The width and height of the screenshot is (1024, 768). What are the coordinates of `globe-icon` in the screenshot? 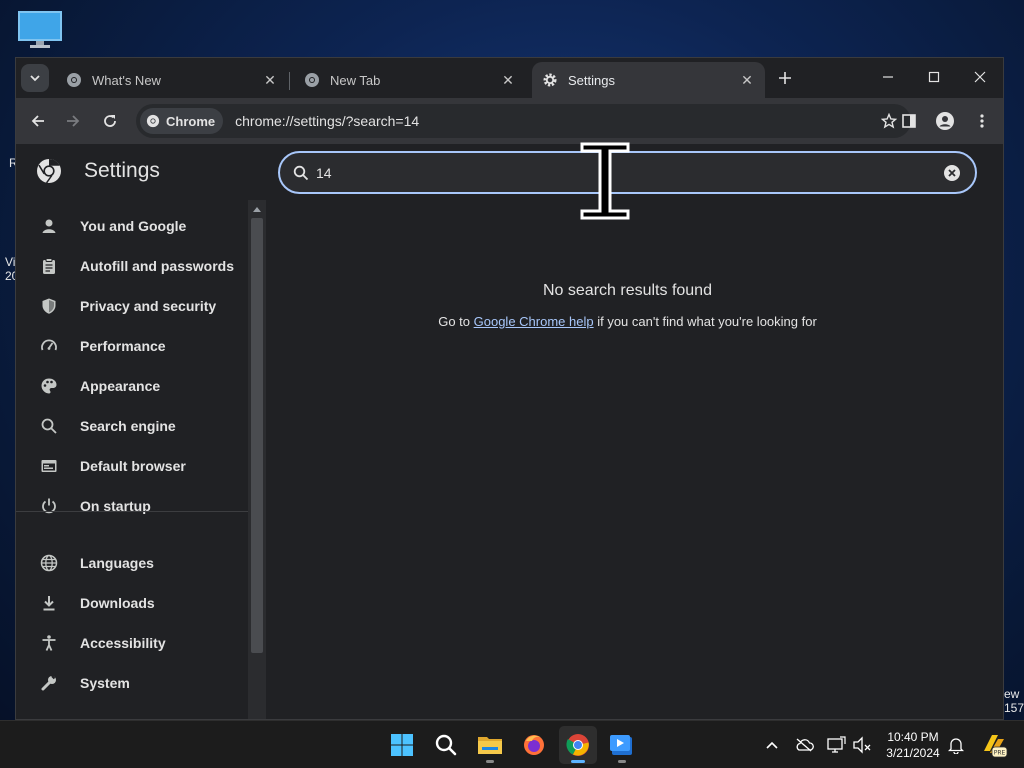 It's located at (49, 563).